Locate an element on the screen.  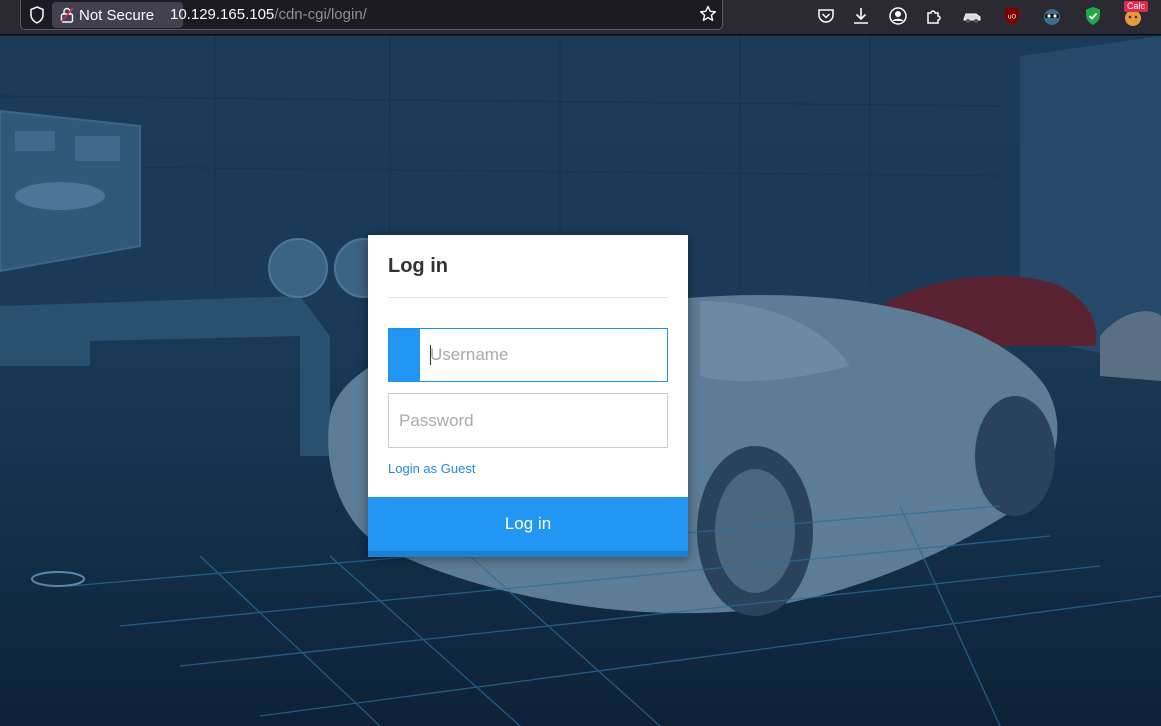
url-host: 10.129.165.105 is located at coordinates (222, 14).